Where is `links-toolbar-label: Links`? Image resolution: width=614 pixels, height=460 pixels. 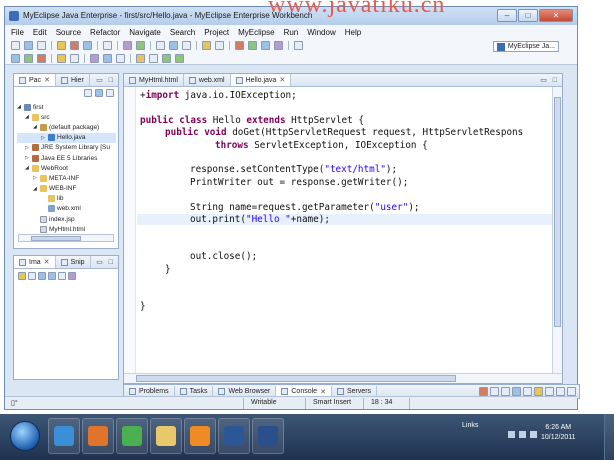 links-toolbar-label: Links is located at coordinates (470, 425).